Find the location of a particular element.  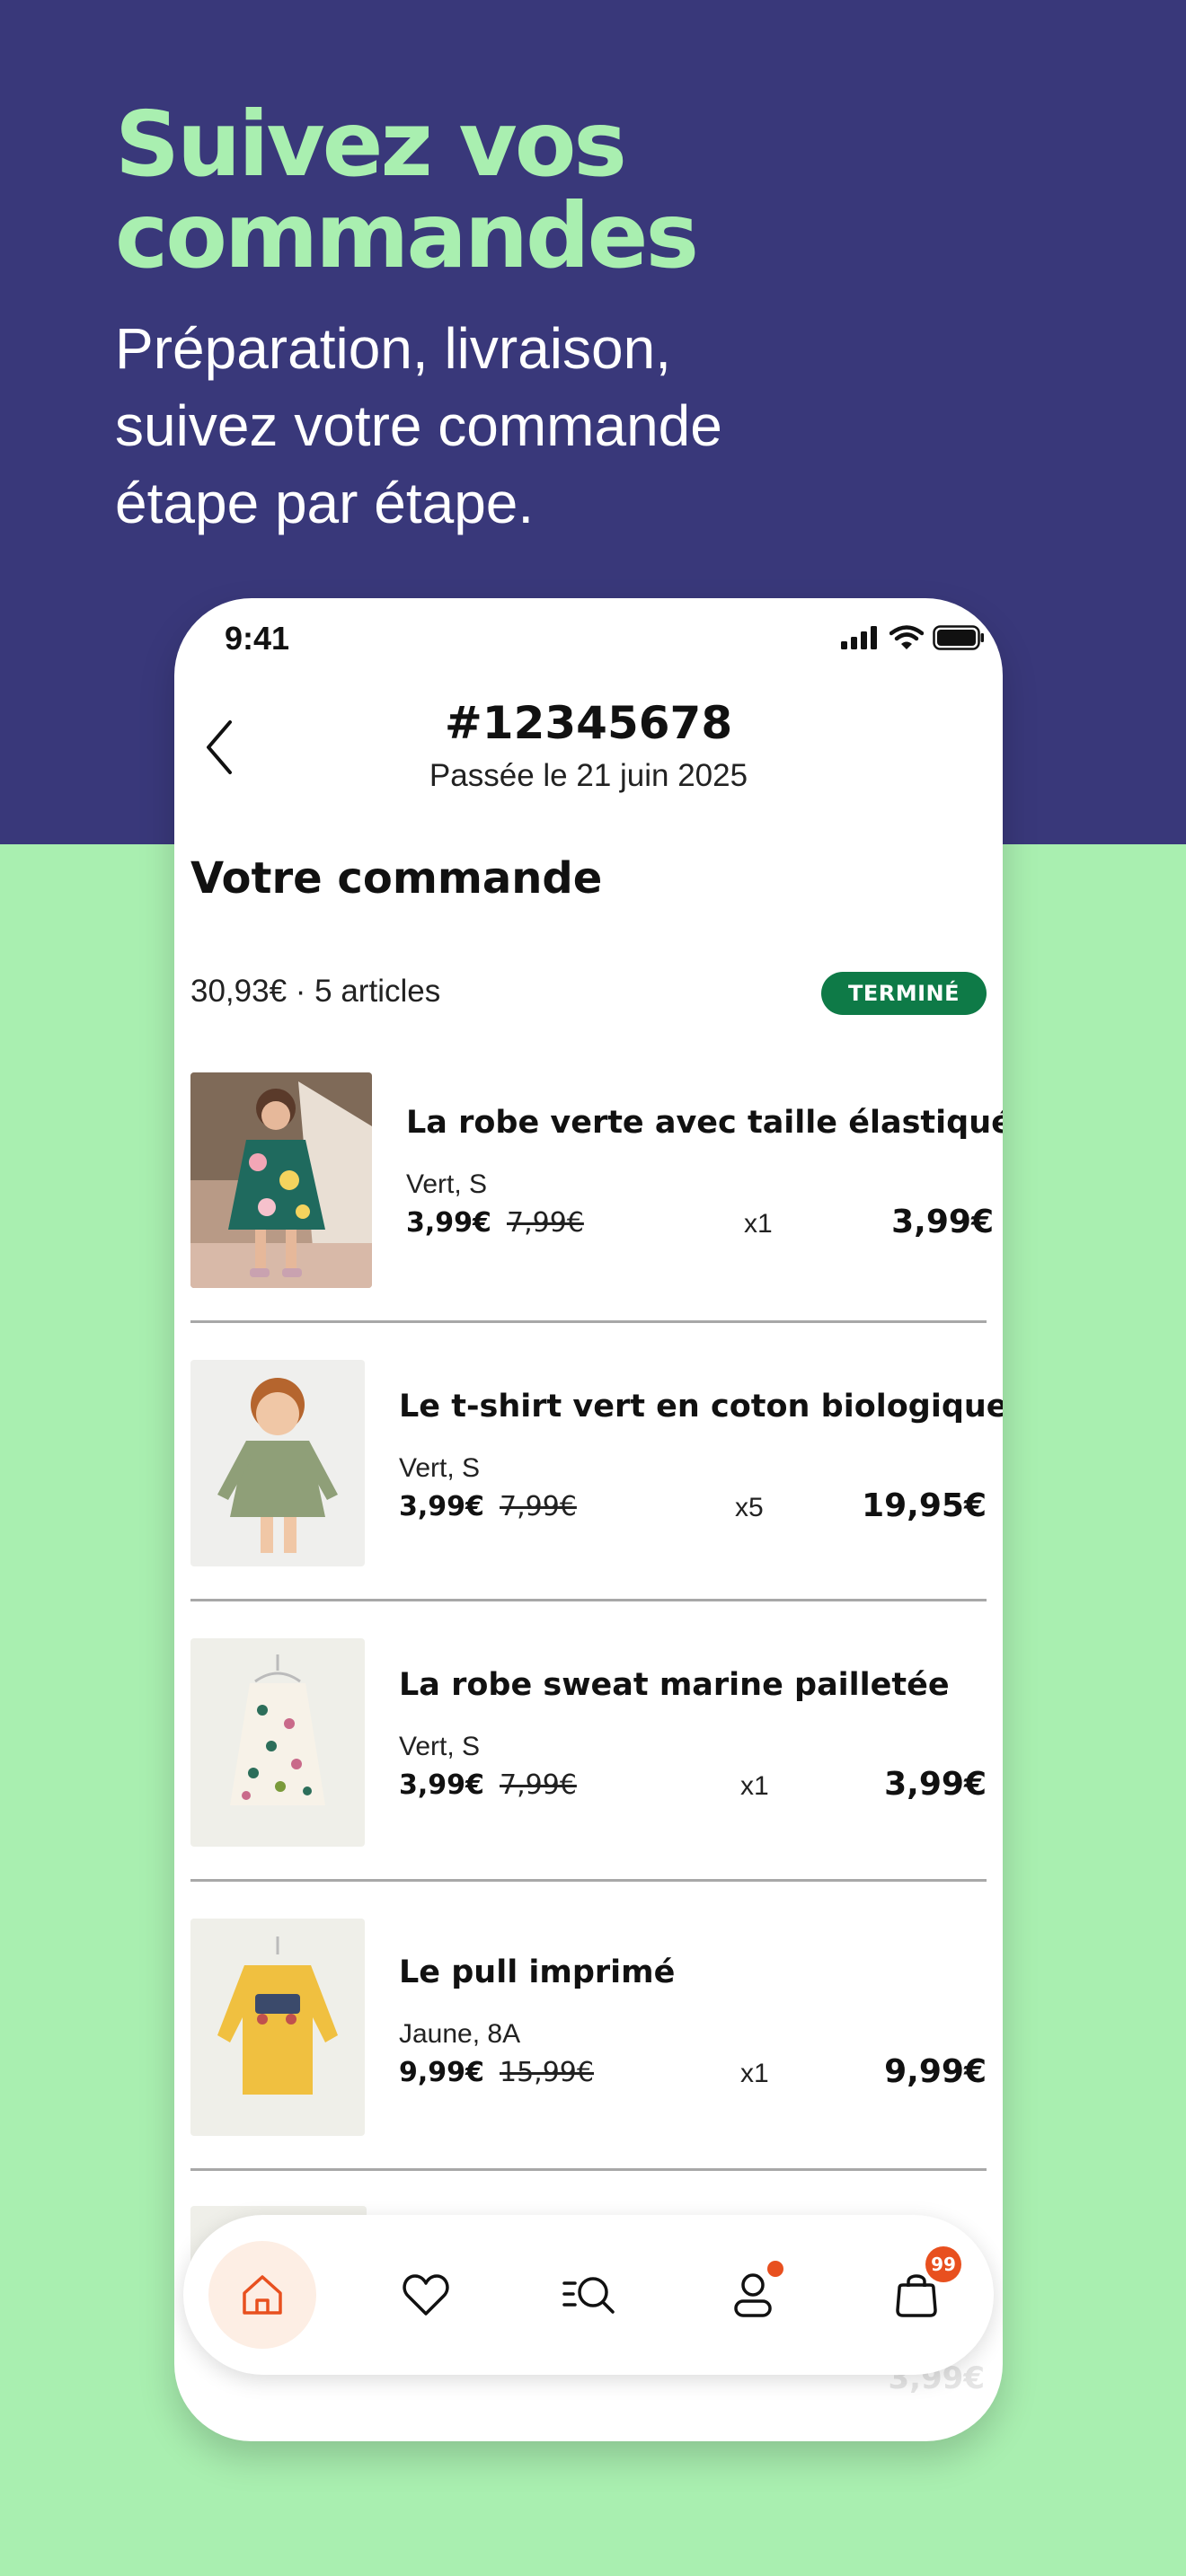

signal-icon is located at coordinates (859, 637).